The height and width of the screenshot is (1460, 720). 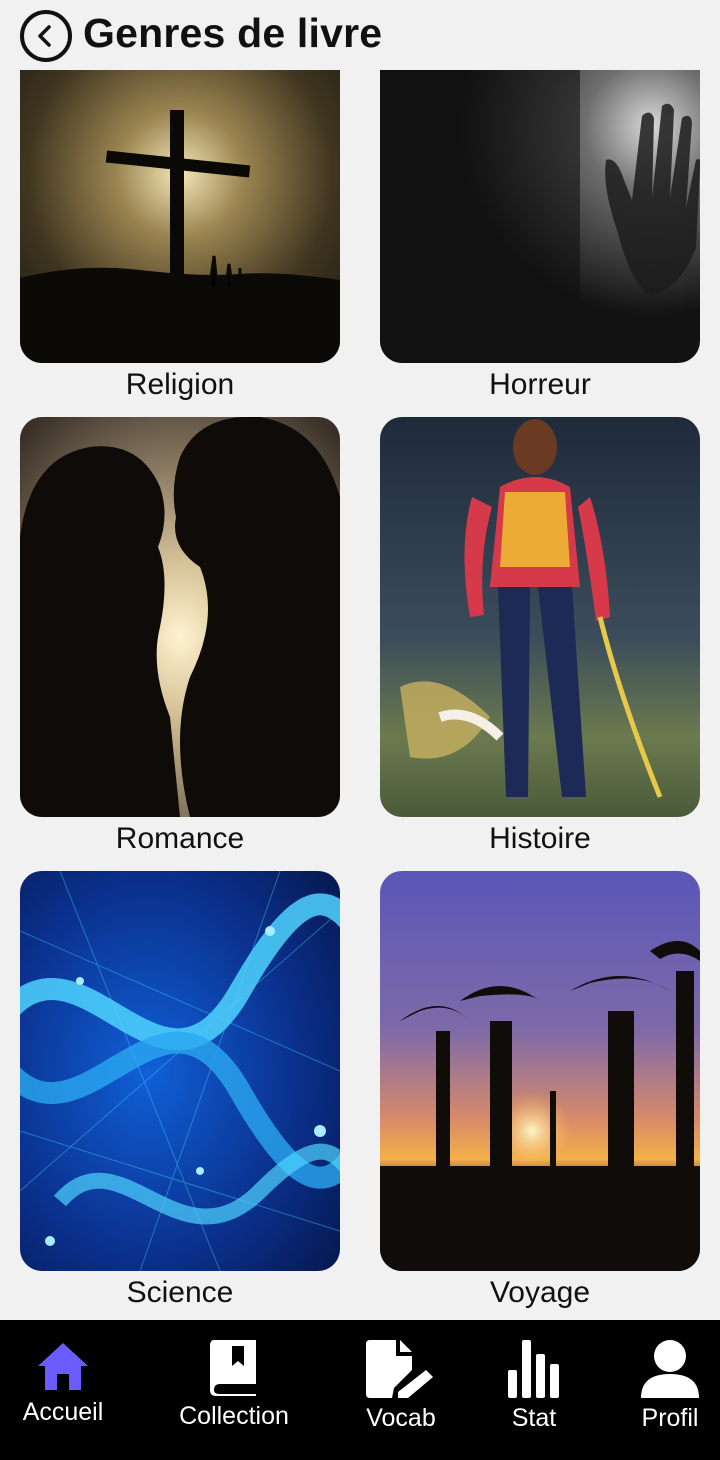 I want to click on genre-label: Romance, so click(x=180, y=838).